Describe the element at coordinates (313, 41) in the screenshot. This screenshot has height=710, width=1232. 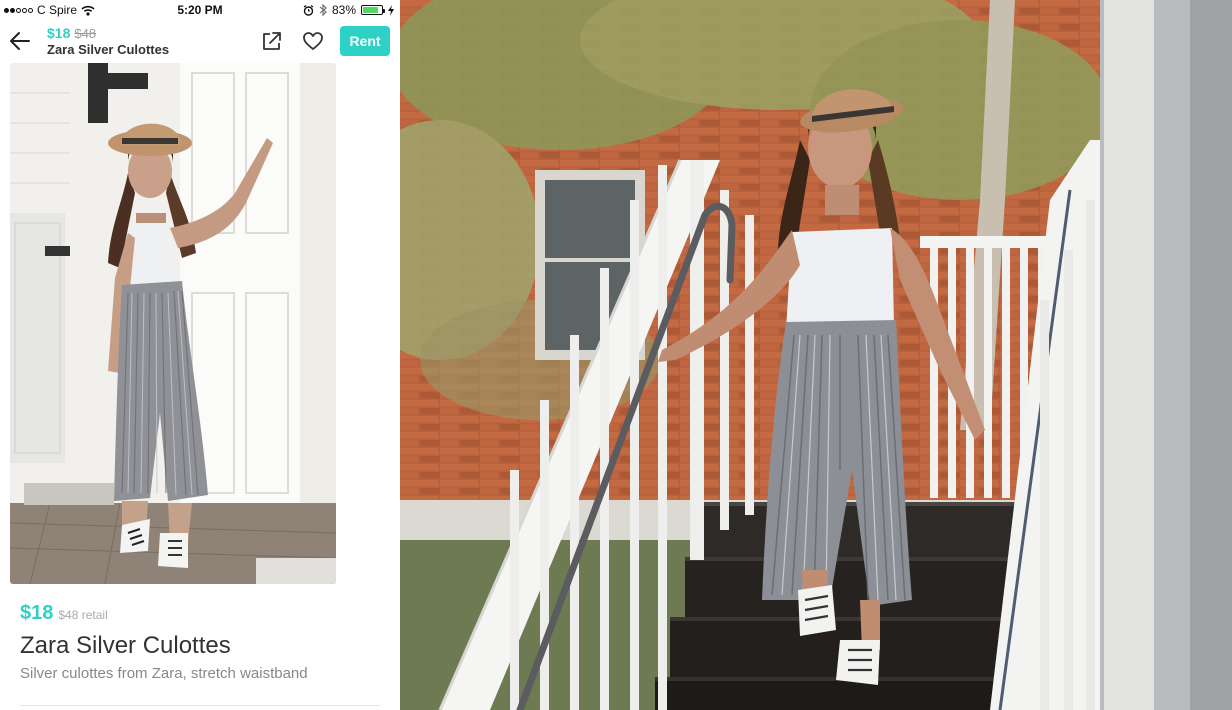
I see `heart-icon` at that location.